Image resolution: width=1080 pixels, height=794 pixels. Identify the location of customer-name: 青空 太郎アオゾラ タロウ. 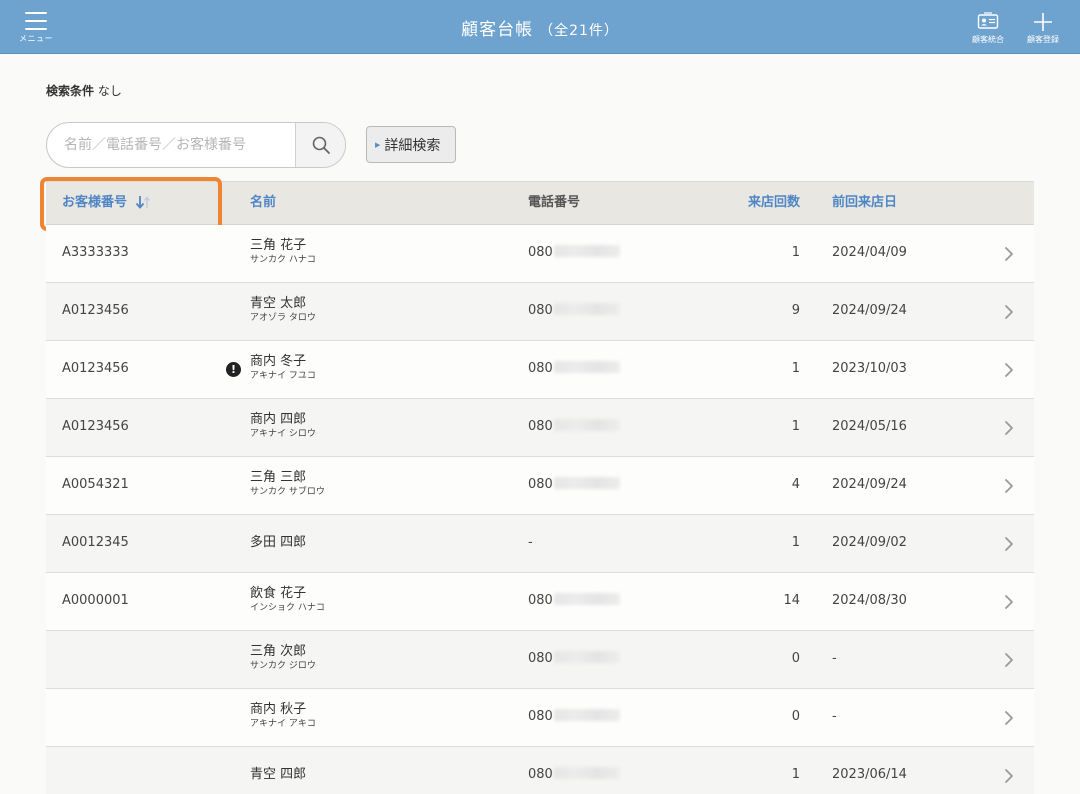
(283, 310).